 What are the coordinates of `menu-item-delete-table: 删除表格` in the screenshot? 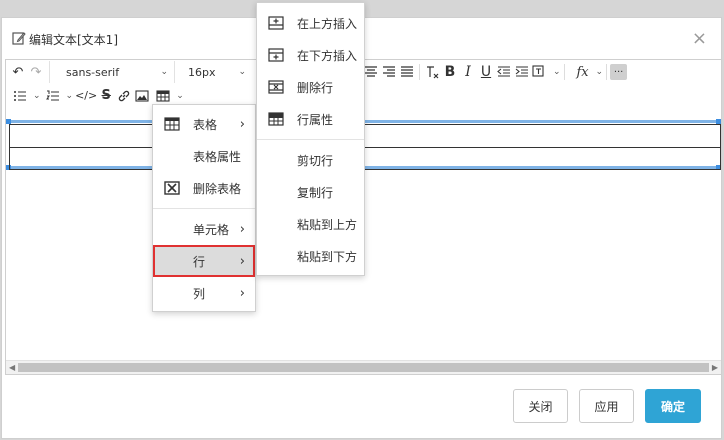 It's located at (204, 188).